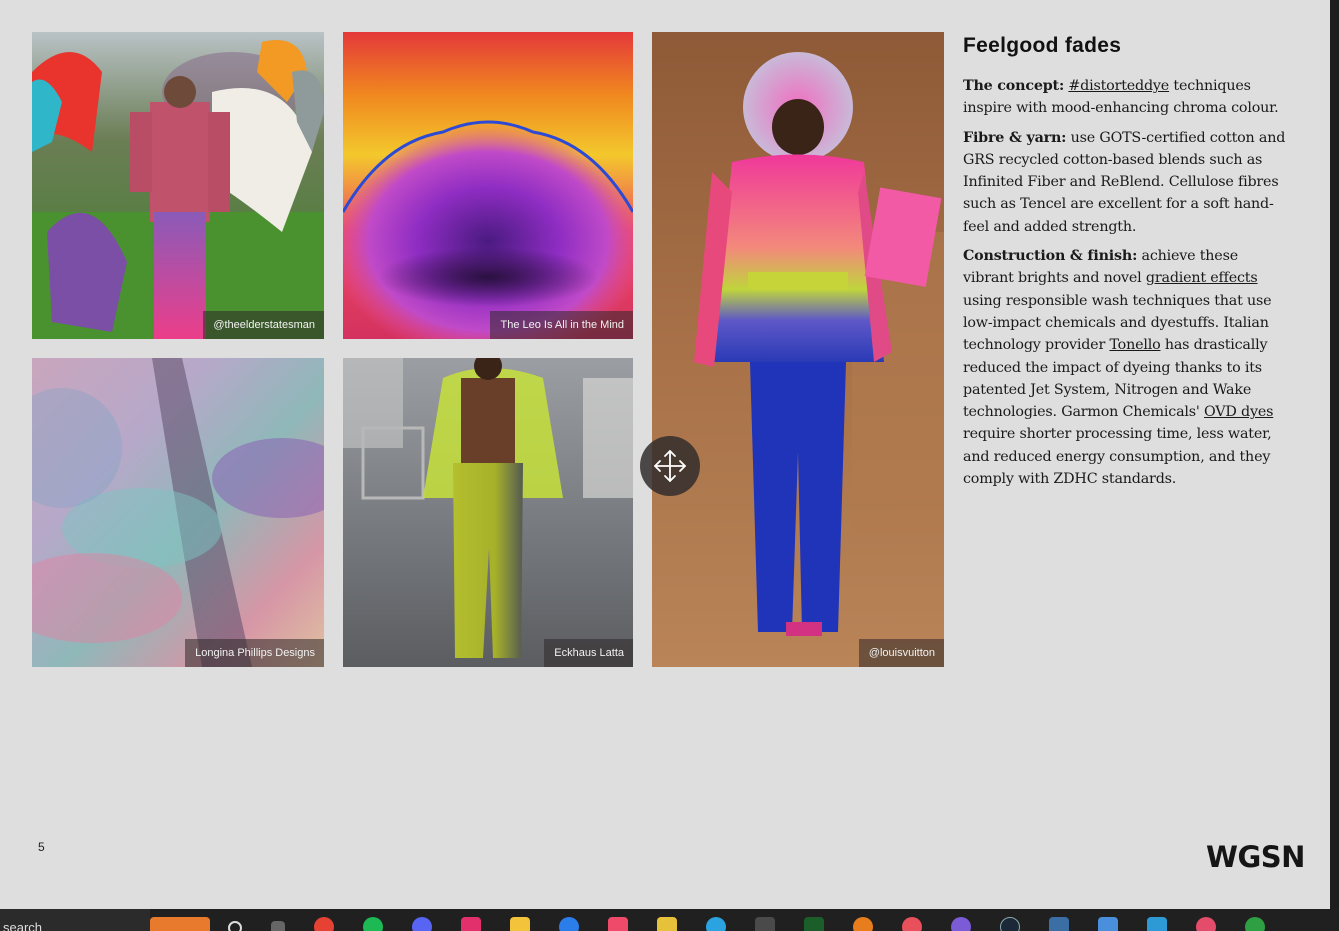 Image resolution: width=1339 pixels, height=931 pixels. Describe the element at coordinates (278, 926) in the screenshot. I see `task-view-icon` at that location.